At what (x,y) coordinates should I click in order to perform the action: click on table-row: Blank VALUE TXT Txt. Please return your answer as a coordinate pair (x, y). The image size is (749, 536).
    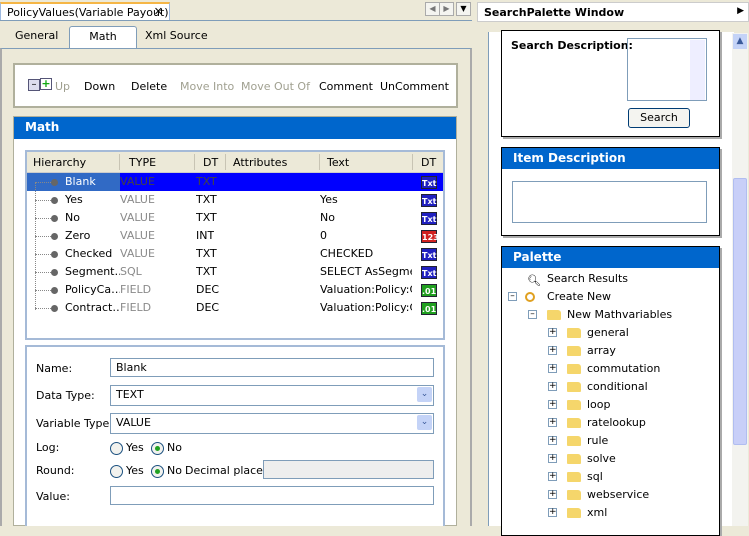
    Looking at the image, I should click on (235, 182).